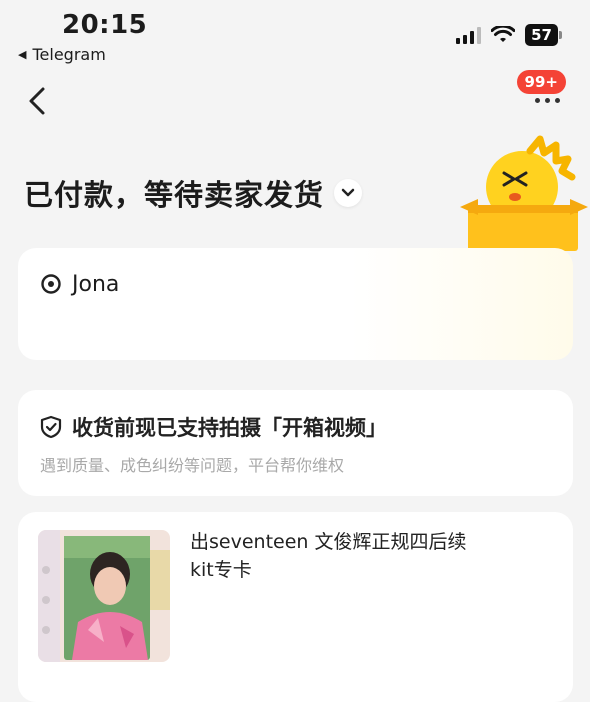 The height and width of the screenshot is (702, 590). I want to click on location-pin-icon, so click(51, 283).